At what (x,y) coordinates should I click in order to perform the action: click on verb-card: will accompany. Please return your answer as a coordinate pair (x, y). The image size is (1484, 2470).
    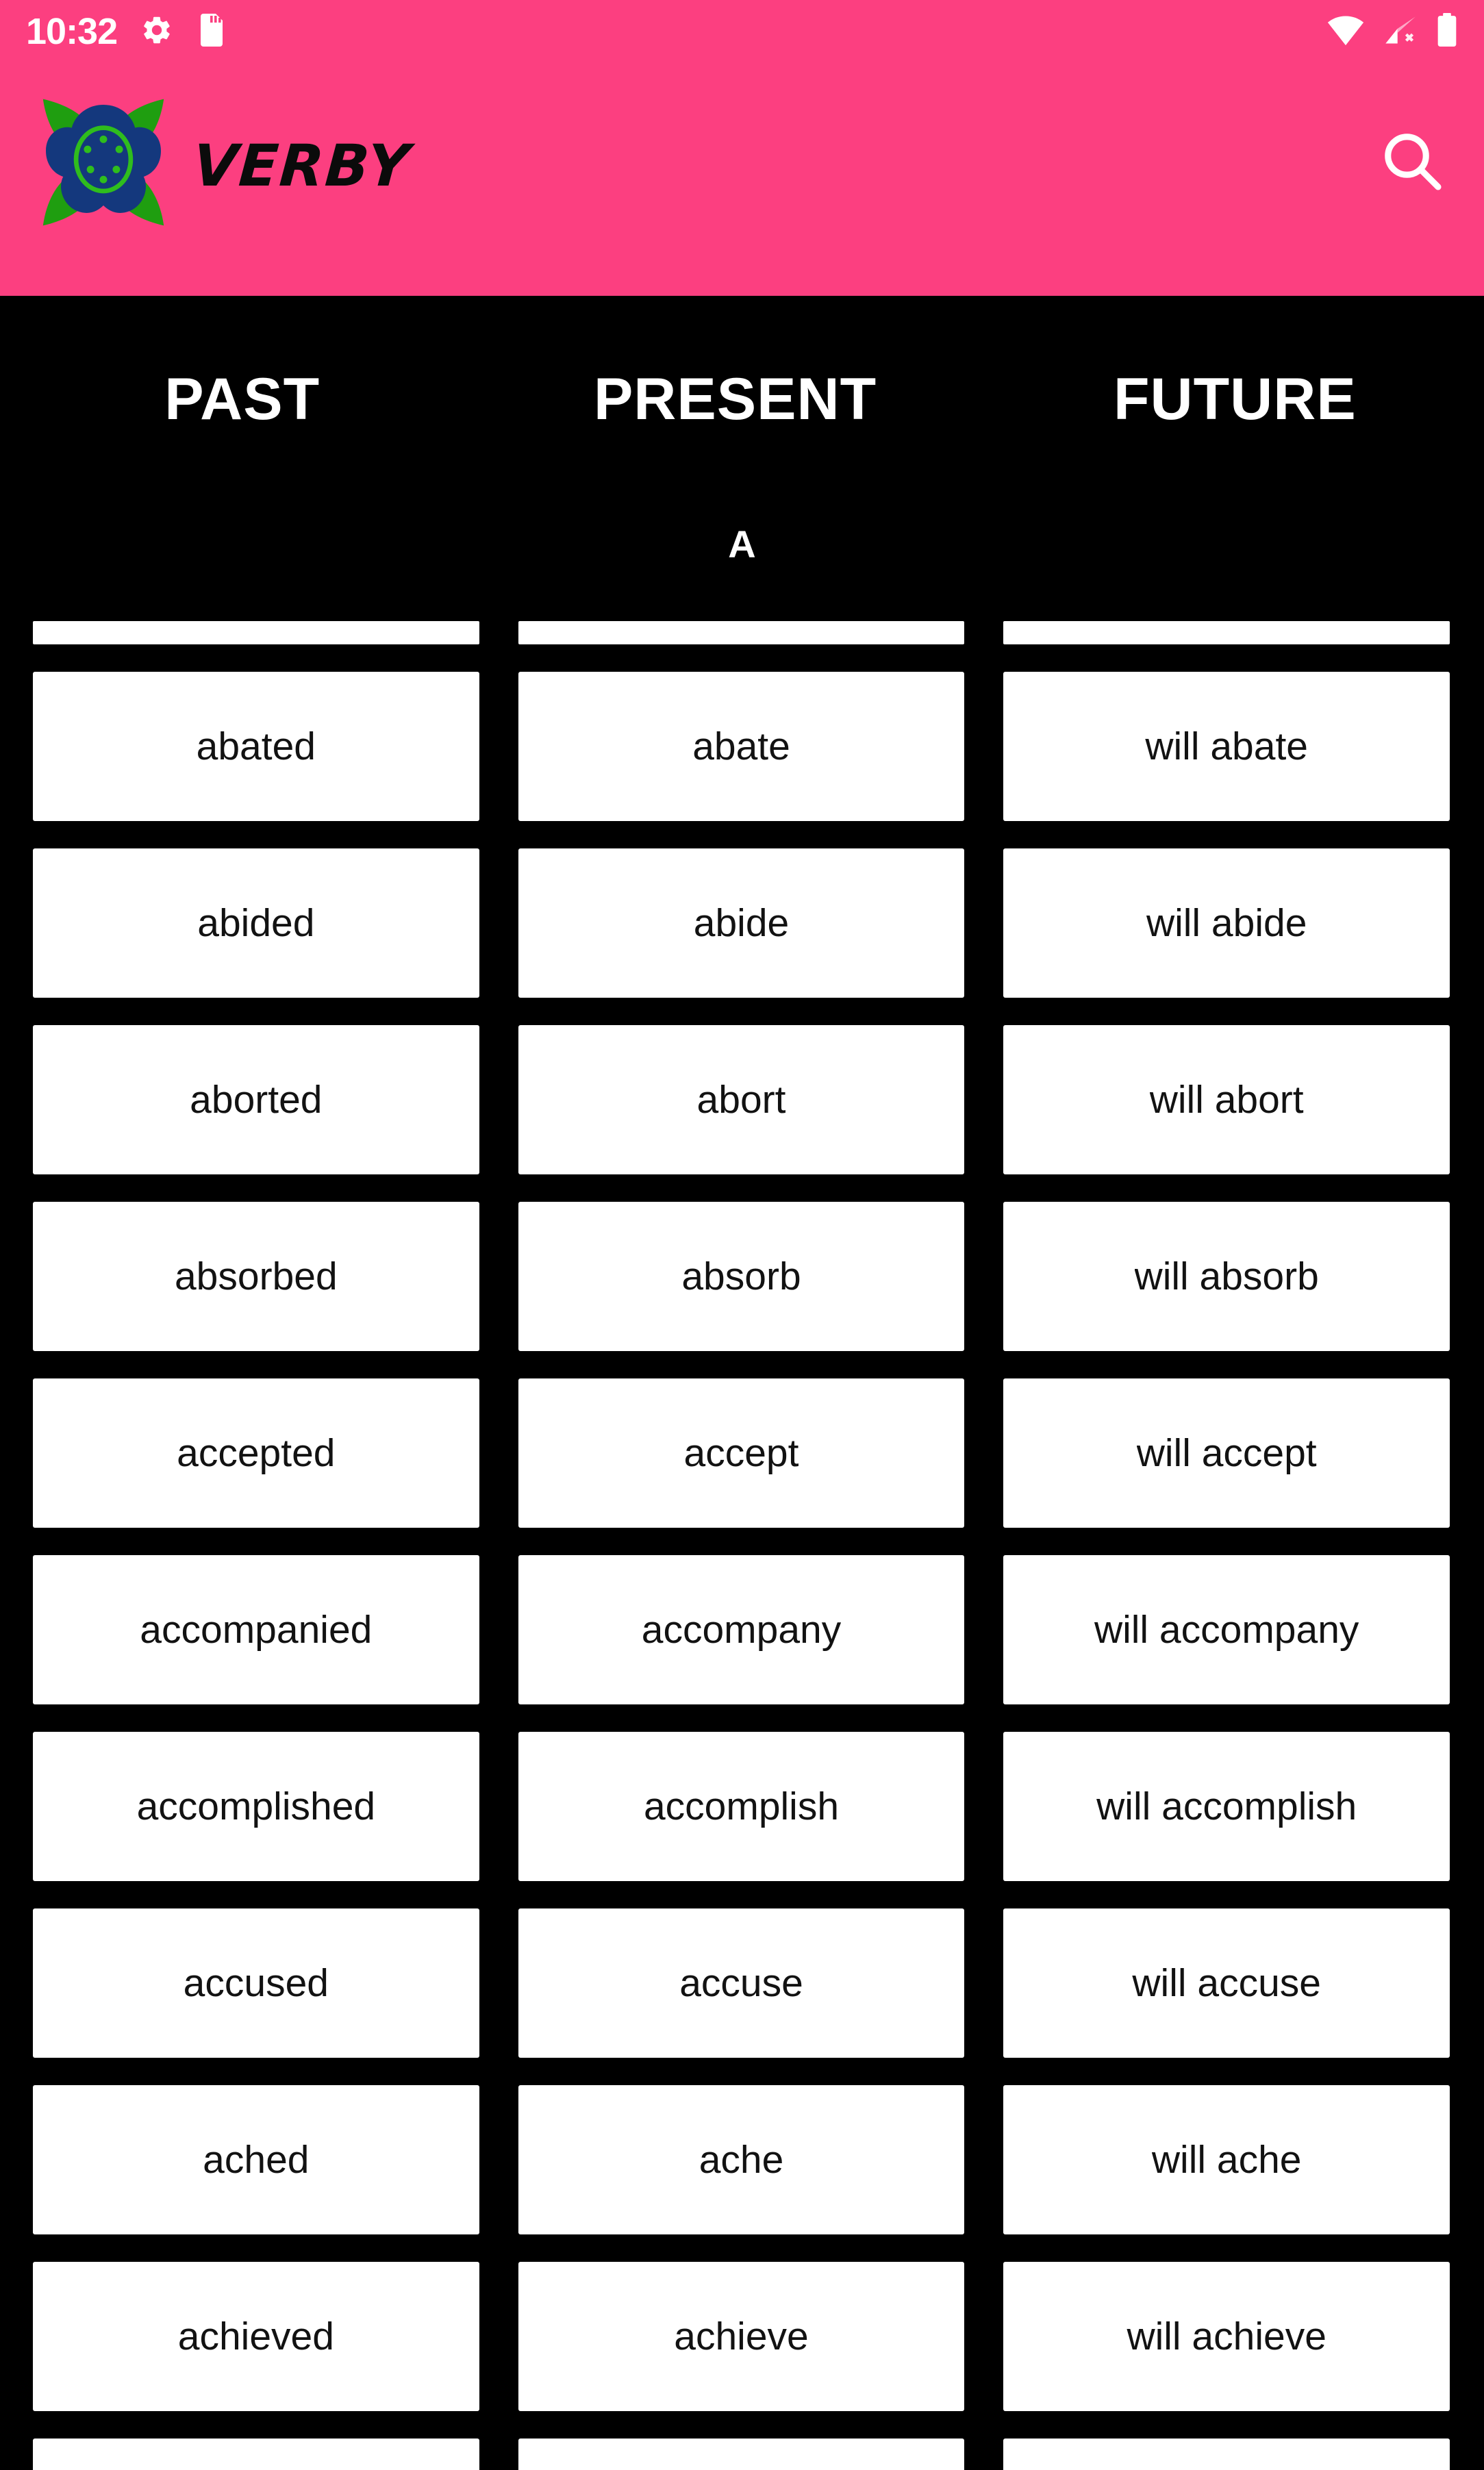
    Looking at the image, I should click on (1226, 1629).